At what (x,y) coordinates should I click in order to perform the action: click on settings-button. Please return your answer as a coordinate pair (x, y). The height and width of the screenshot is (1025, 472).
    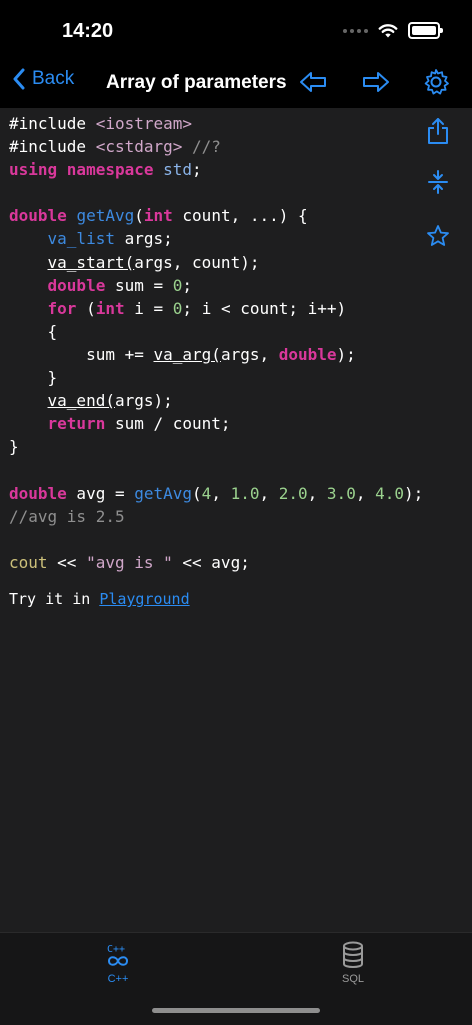
    Looking at the image, I should click on (436, 82).